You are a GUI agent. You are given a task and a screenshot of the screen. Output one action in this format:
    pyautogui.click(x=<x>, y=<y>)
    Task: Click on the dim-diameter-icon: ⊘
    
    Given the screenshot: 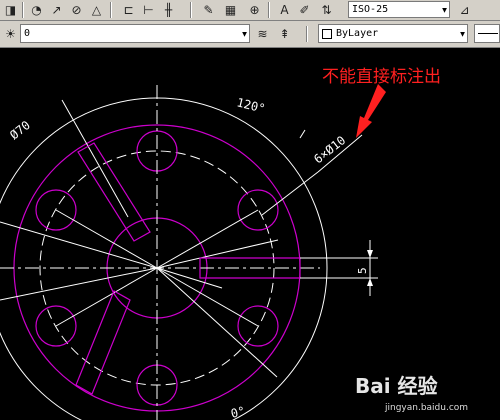 What is the action you would take?
    pyautogui.click(x=76, y=9)
    